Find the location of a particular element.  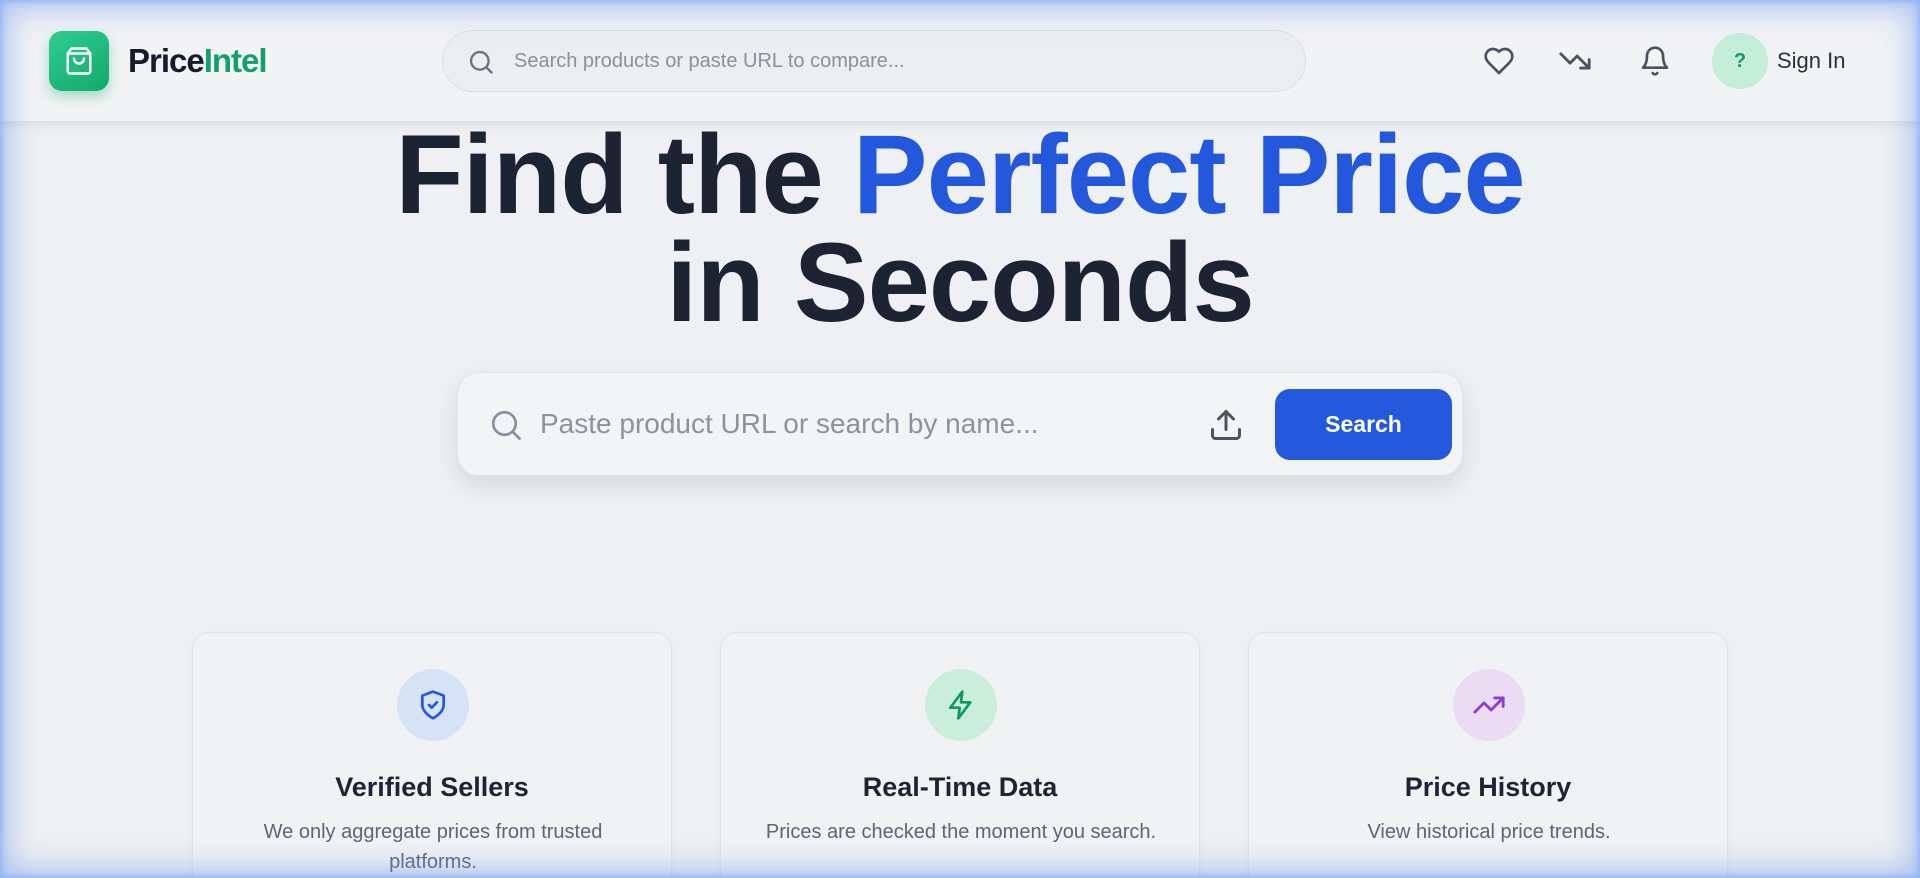

bell-icon is located at coordinates (1655, 61).